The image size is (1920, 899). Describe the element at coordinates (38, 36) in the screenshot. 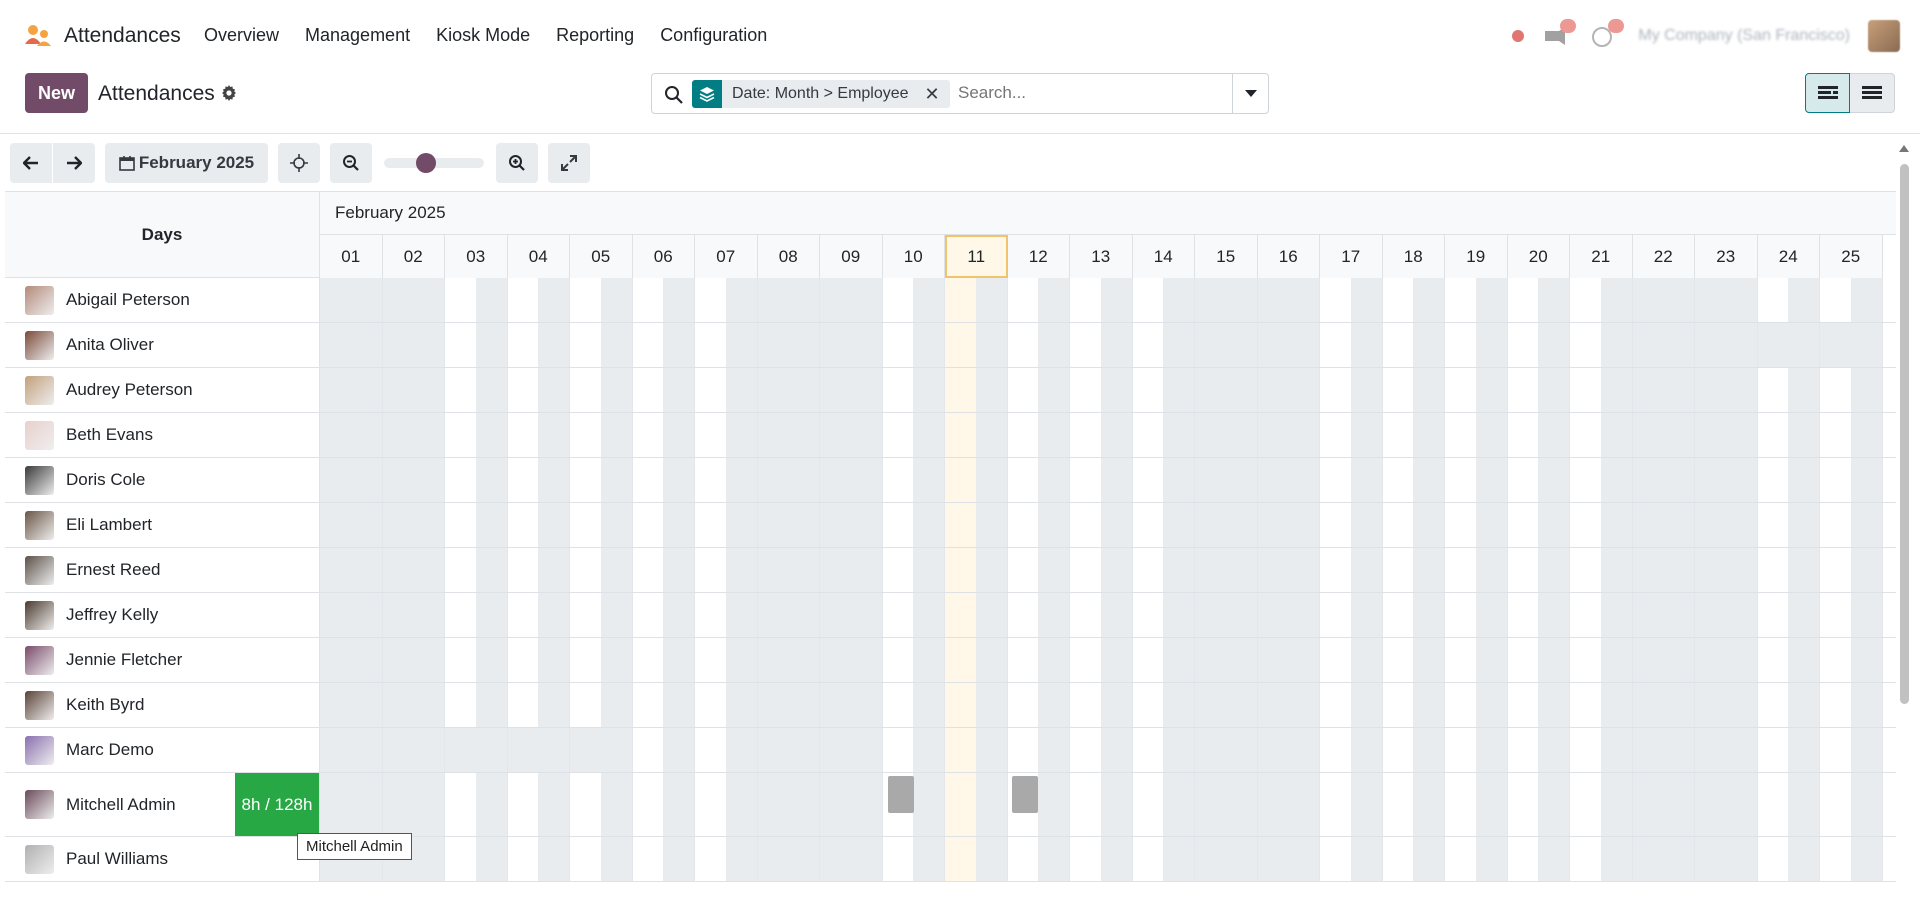

I see `attendances-app-icon` at that location.